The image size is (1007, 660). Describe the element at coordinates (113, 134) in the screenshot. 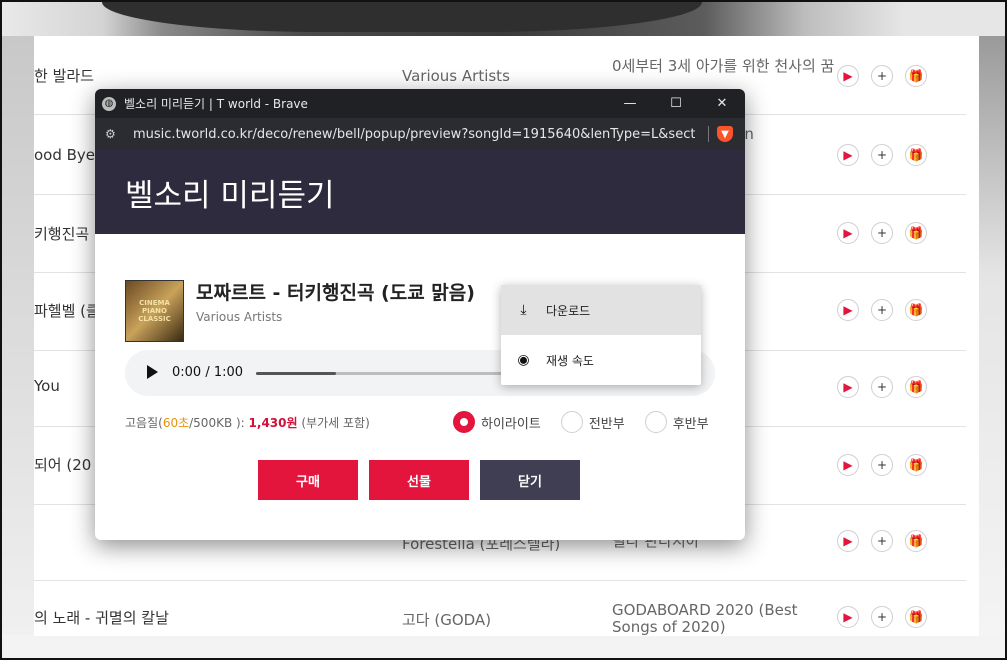

I see `site-settings-icon: ⚙` at that location.